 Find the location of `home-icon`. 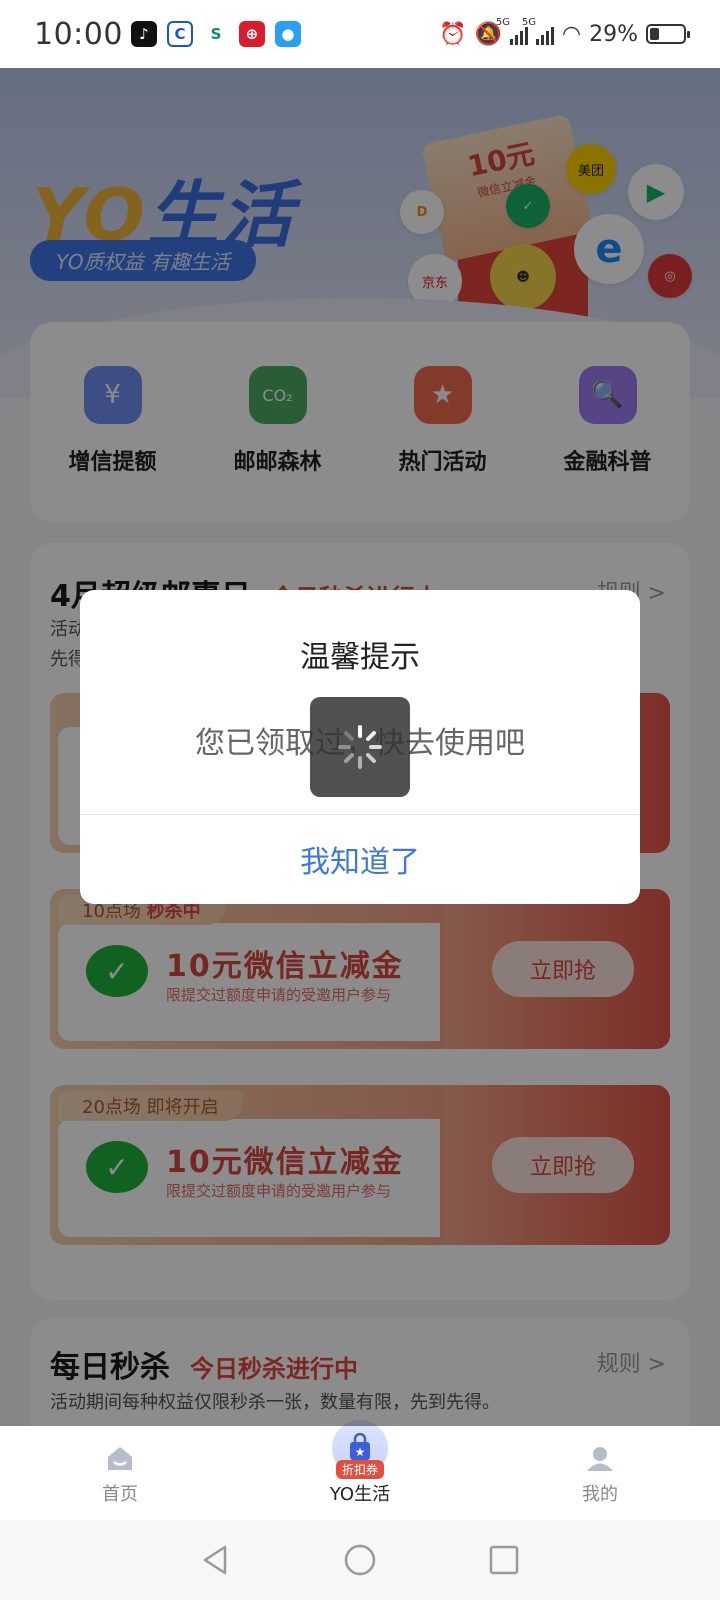

home-icon is located at coordinates (120, 1458).